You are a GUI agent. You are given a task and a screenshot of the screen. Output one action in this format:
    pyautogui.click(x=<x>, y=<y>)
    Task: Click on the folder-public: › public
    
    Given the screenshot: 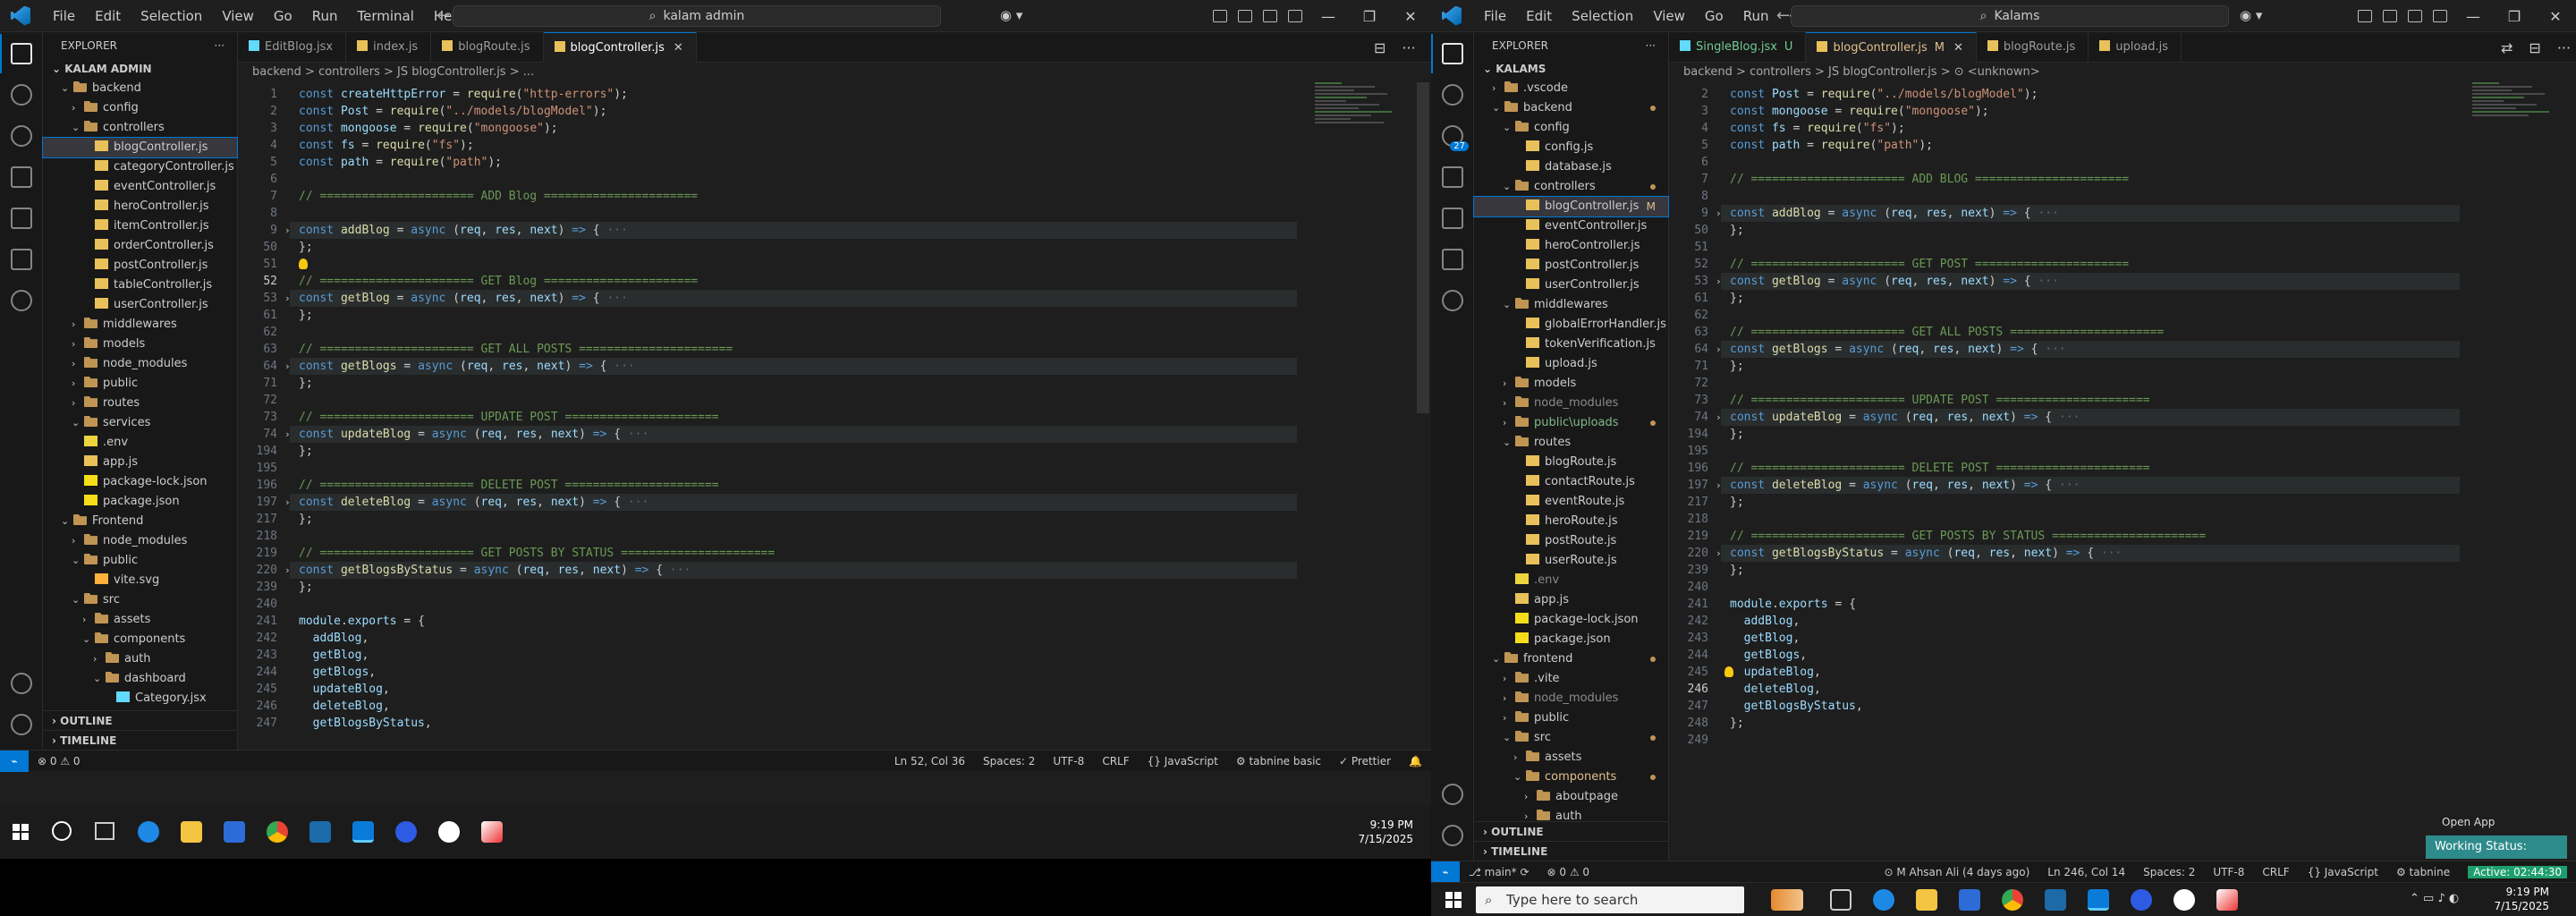 What is the action you would take?
    pyautogui.click(x=1571, y=718)
    